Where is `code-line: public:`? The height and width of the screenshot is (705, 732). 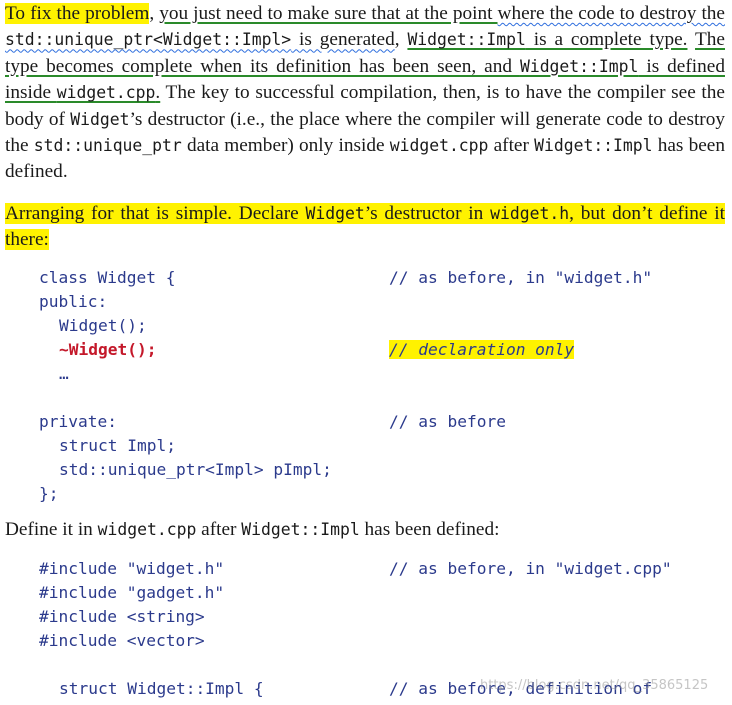
code-line: public: is located at coordinates (73, 301).